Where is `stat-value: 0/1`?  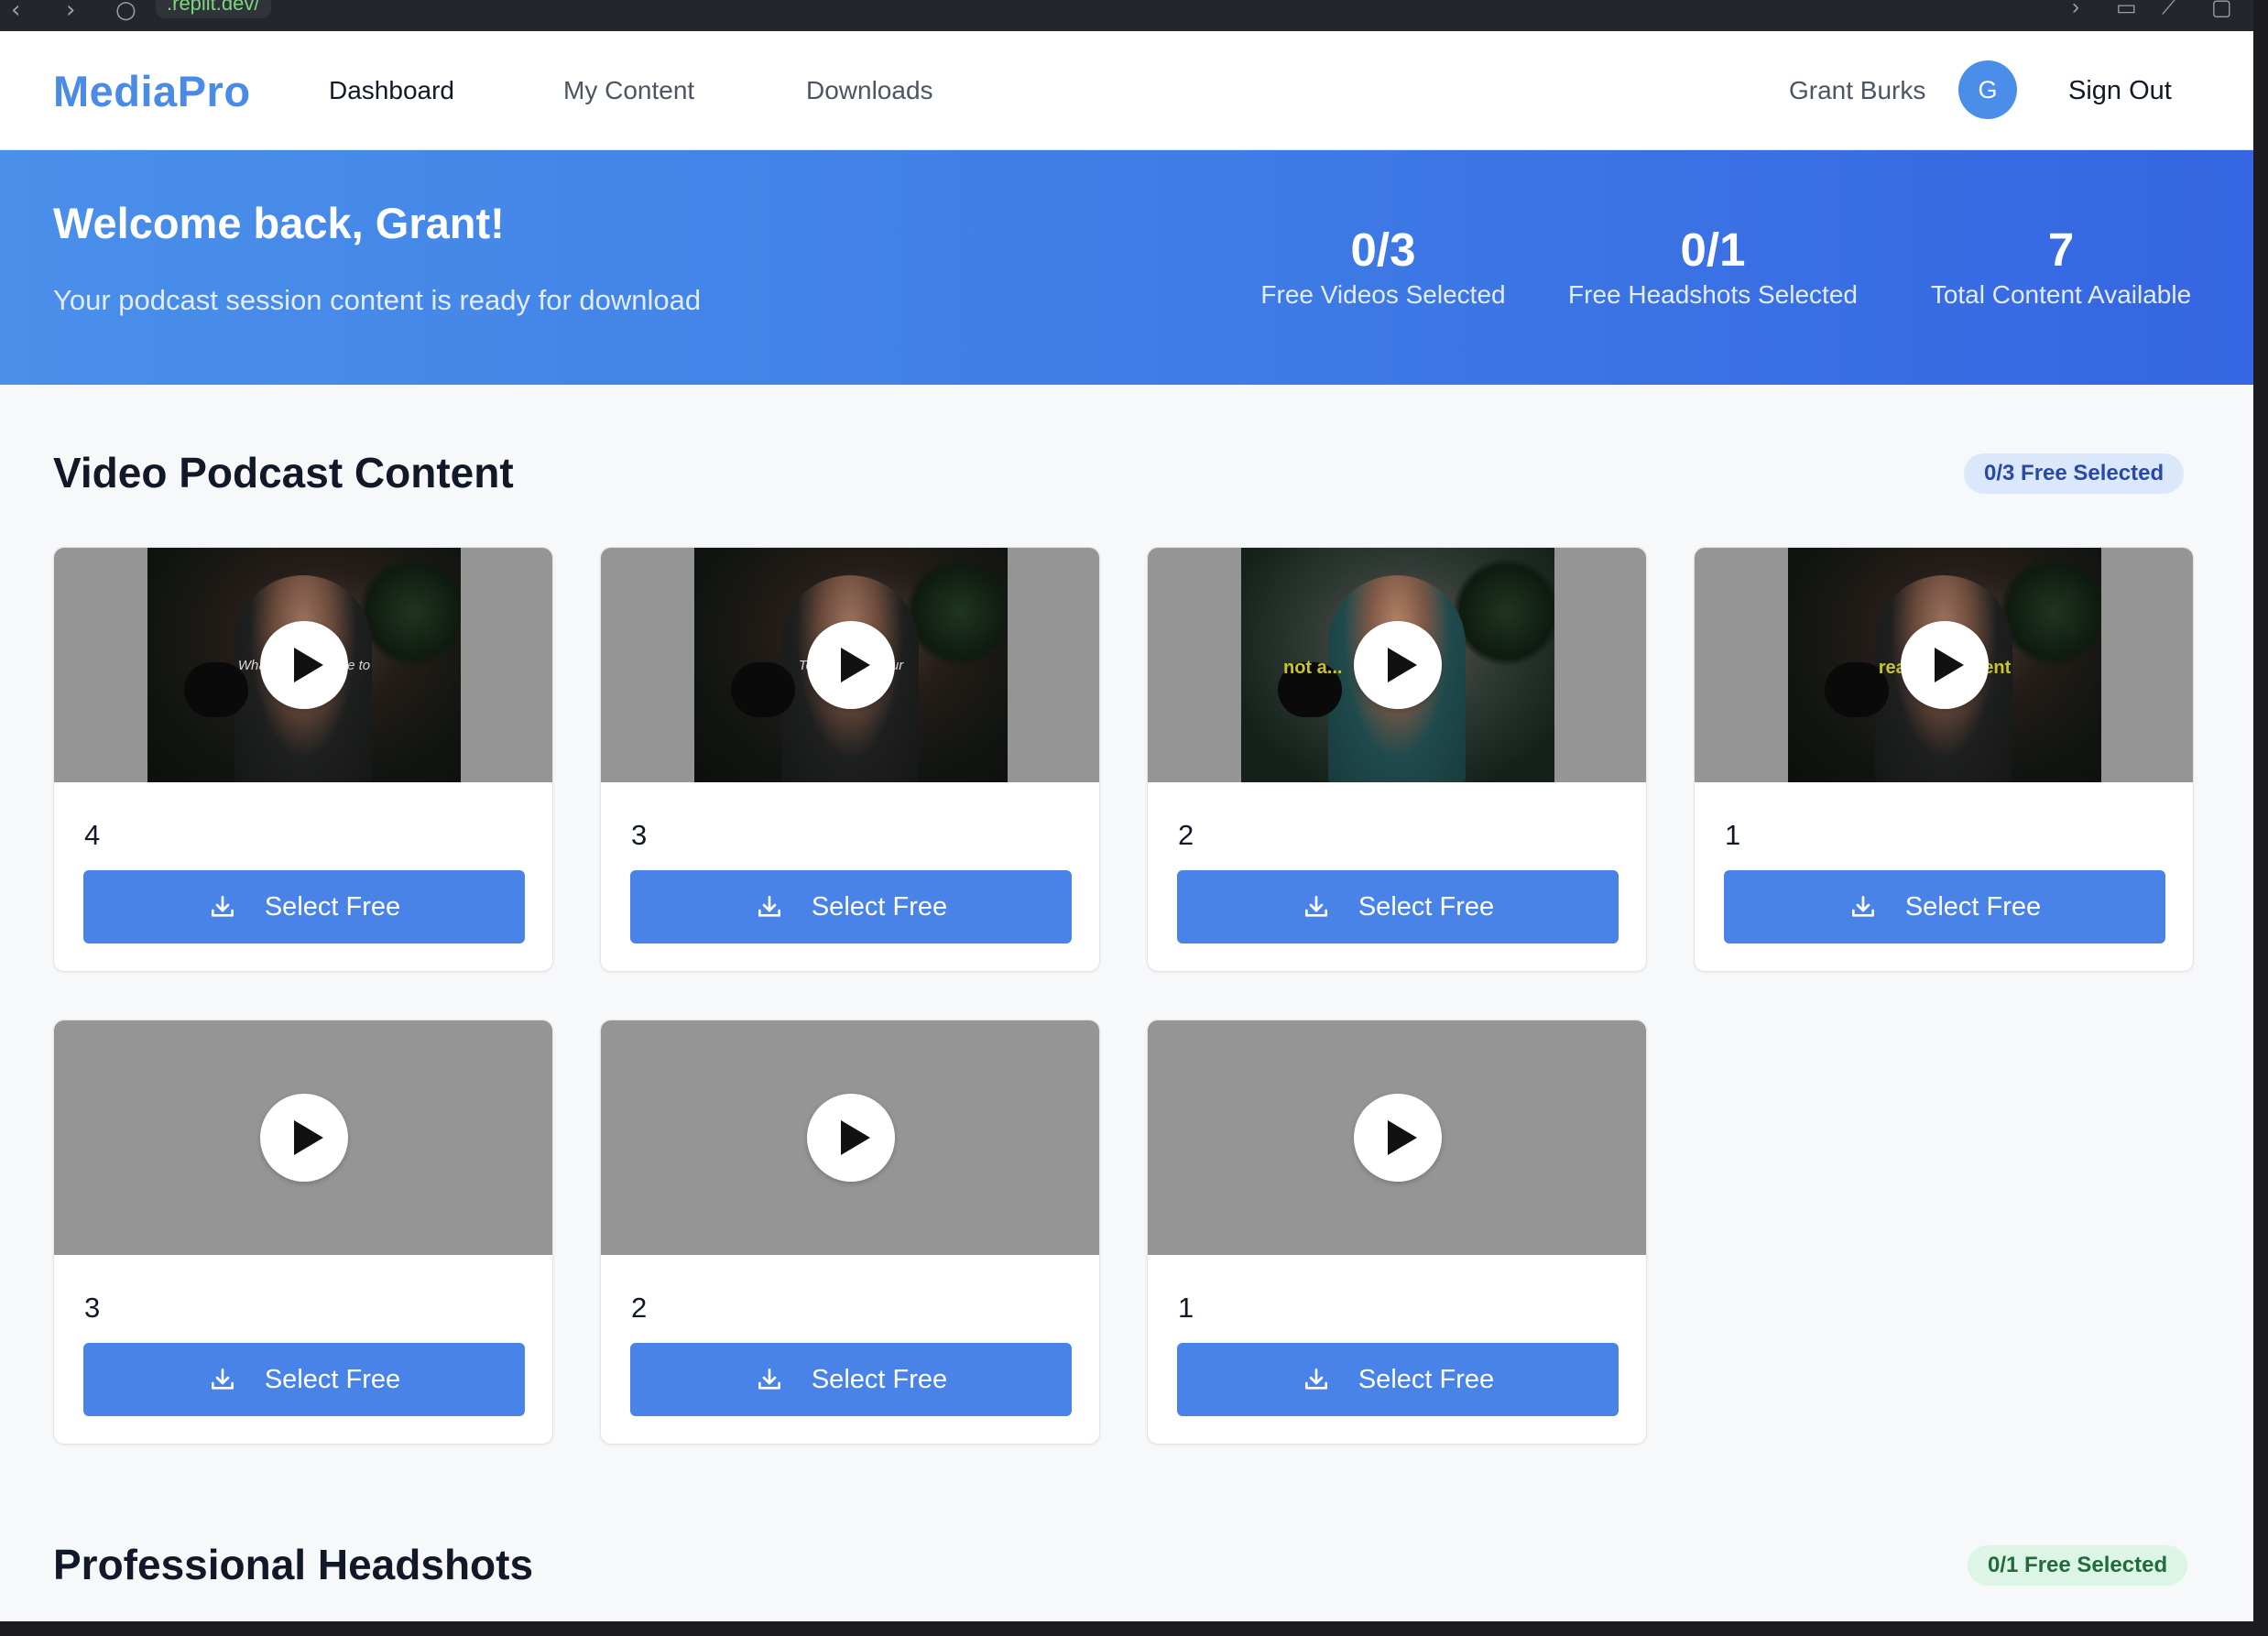 stat-value: 0/1 is located at coordinates (1713, 250).